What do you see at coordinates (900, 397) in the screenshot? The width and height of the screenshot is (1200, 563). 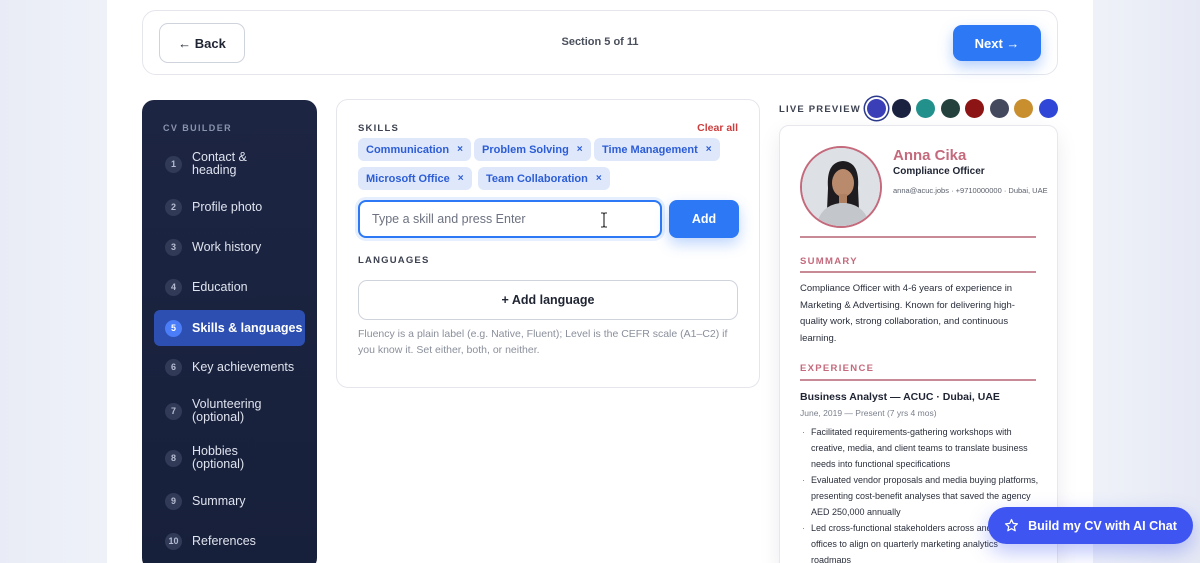 I see `cv-job-title: Business Analyst — ACUC · Dubai, UAE` at bounding box center [900, 397].